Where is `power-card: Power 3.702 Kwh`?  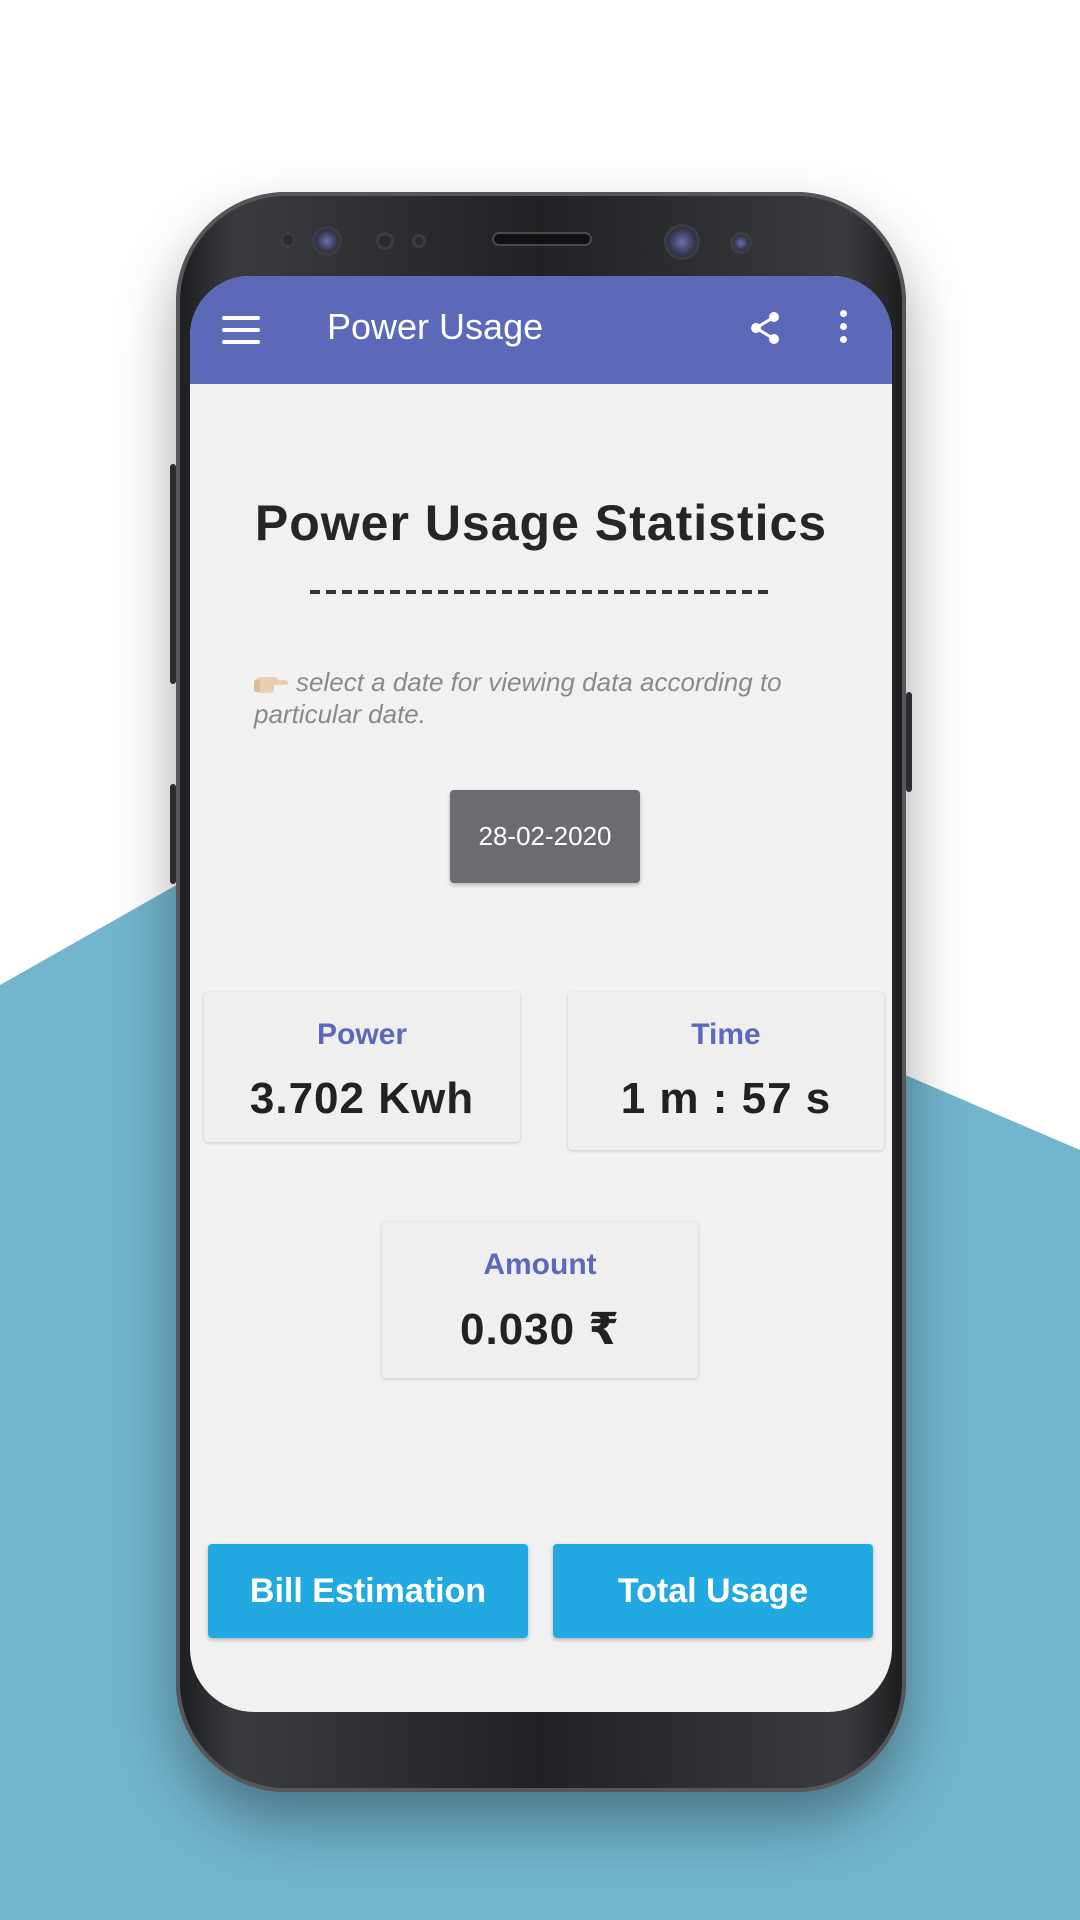 power-card: Power 3.702 Kwh is located at coordinates (362, 1067).